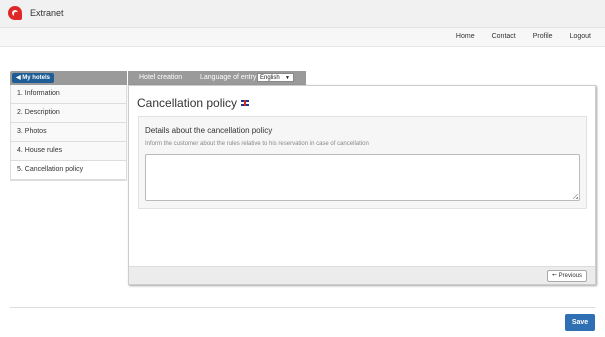  I want to click on previous-label: Previous, so click(570, 276).